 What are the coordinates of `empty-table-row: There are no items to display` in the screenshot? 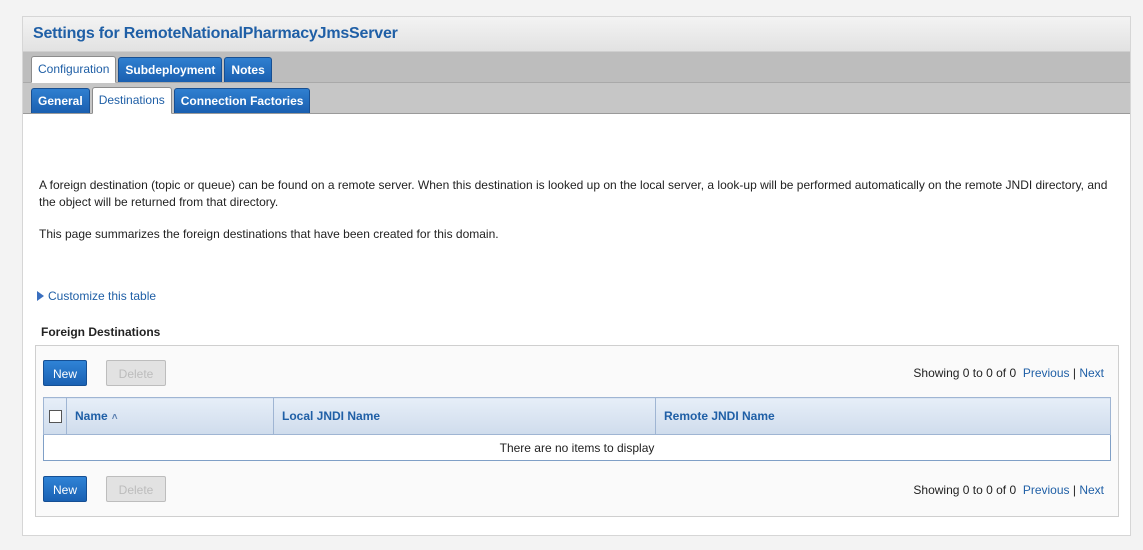 It's located at (577, 447).